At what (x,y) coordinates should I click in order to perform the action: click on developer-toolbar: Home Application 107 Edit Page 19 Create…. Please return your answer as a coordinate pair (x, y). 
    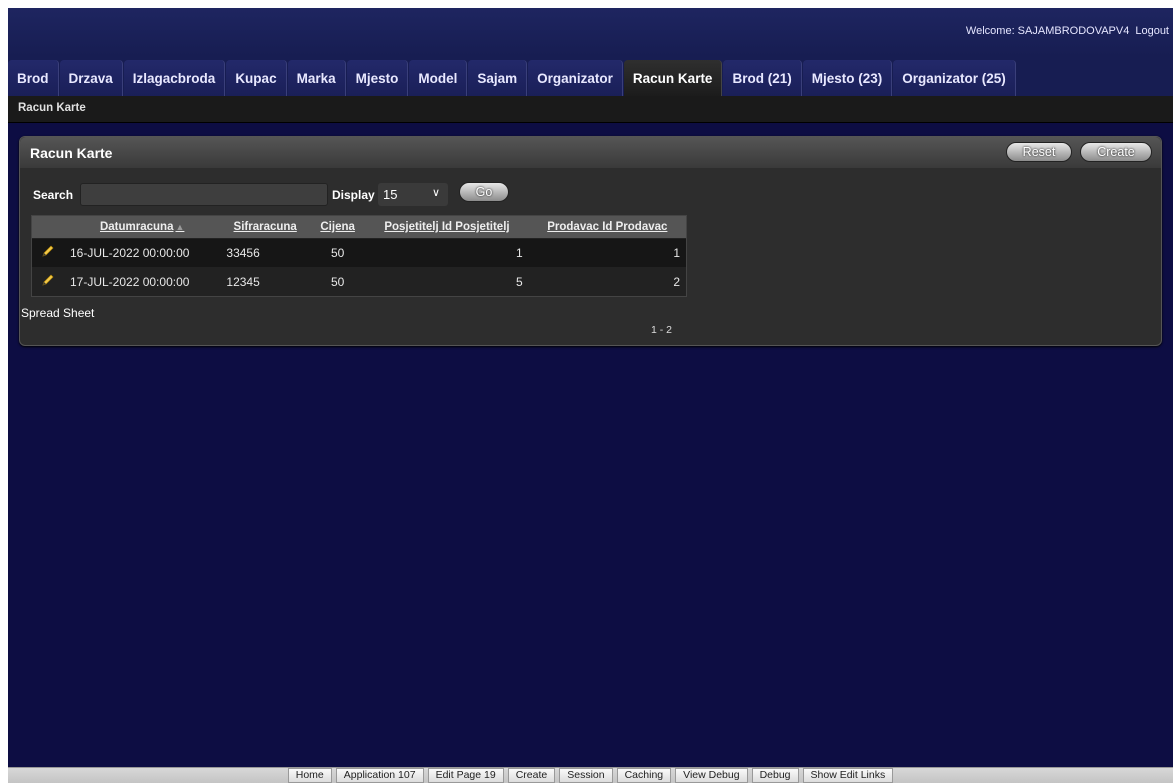
    Looking at the image, I should click on (590, 775).